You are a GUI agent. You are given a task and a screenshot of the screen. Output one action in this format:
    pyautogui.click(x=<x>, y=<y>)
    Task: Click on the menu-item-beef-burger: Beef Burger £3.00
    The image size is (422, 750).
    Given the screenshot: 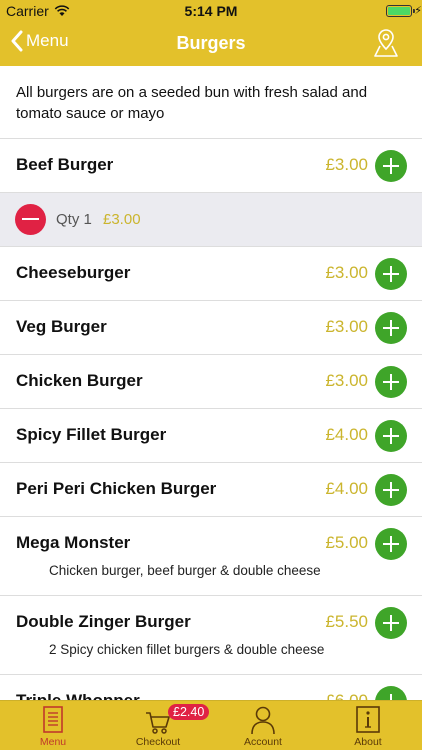 What is the action you would take?
    pyautogui.click(x=211, y=166)
    